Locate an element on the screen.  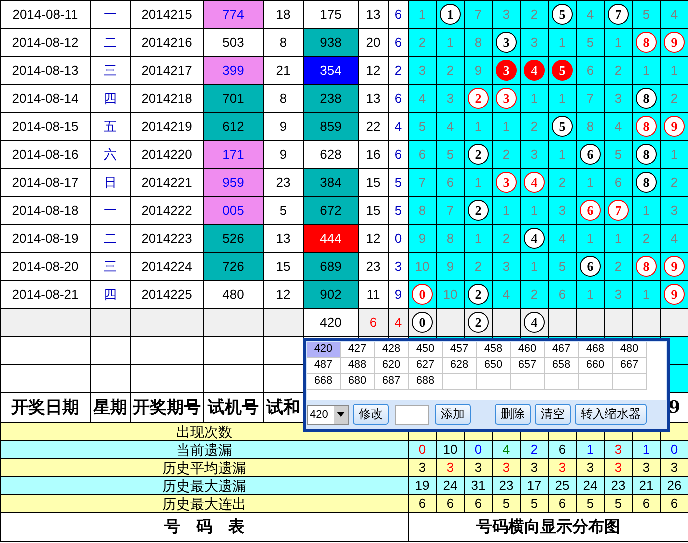
number-option: 688 is located at coordinates (426, 382).